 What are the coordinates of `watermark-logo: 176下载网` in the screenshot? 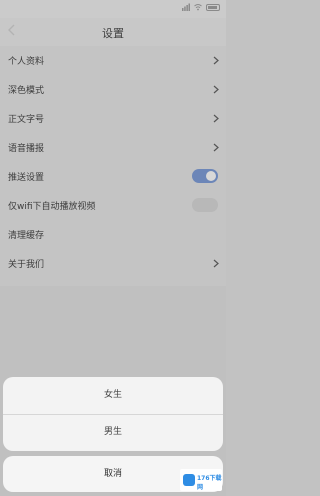 It's located at (201, 480).